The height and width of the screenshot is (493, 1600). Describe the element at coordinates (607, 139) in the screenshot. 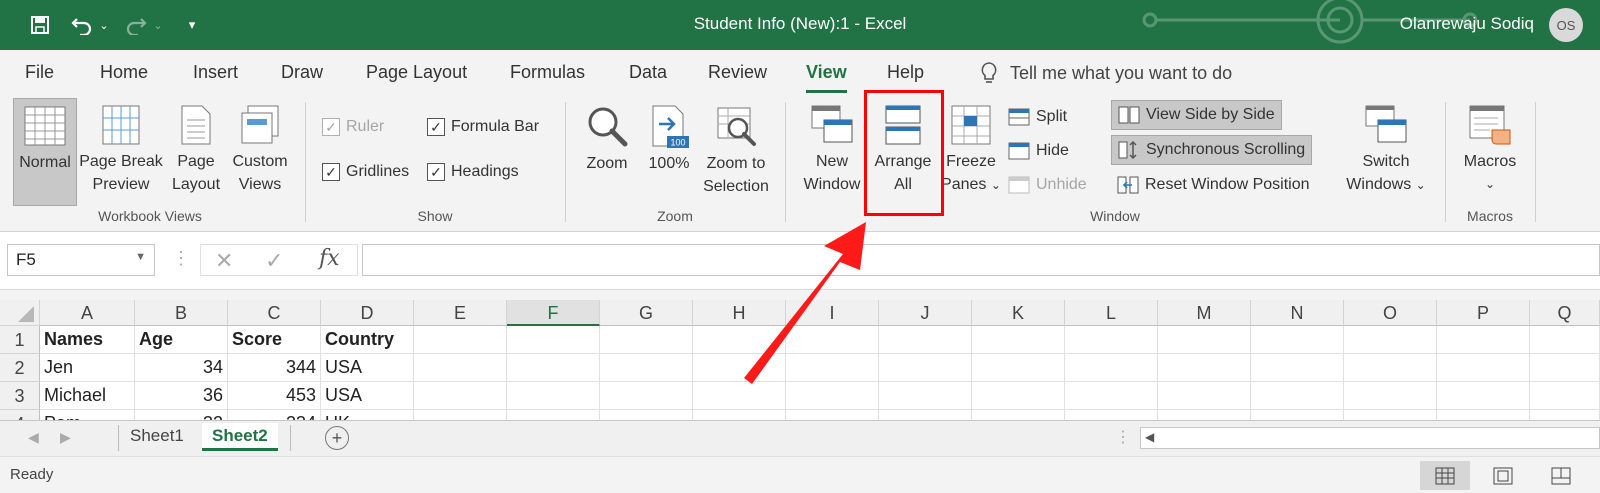

I see `zoom-button: Zoom` at that location.